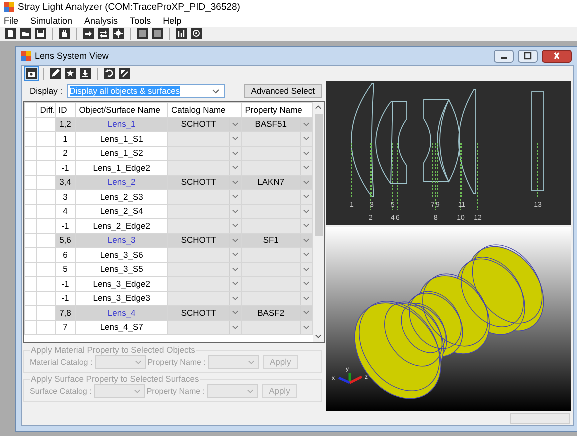 The height and width of the screenshot is (436, 577). Describe the element at coordinates (122, 197) in the screenshot. I see `table-cell: Lens_2_S3` at that location.